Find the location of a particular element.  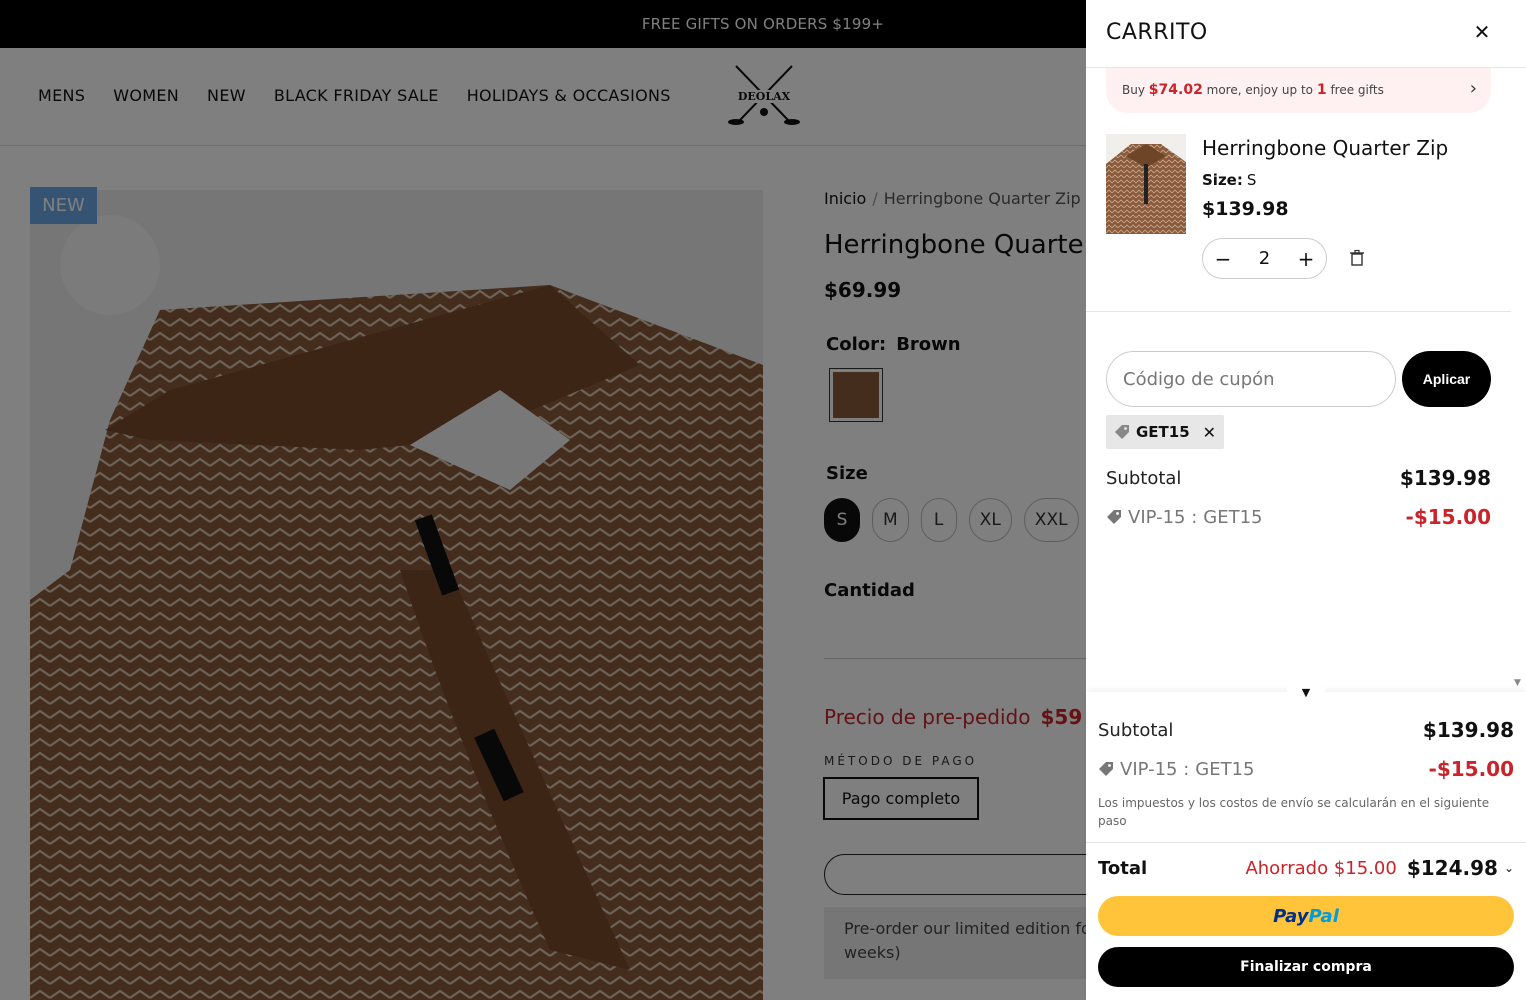

footer-discount-code: GET15 is located at coordinates (1225, 769).